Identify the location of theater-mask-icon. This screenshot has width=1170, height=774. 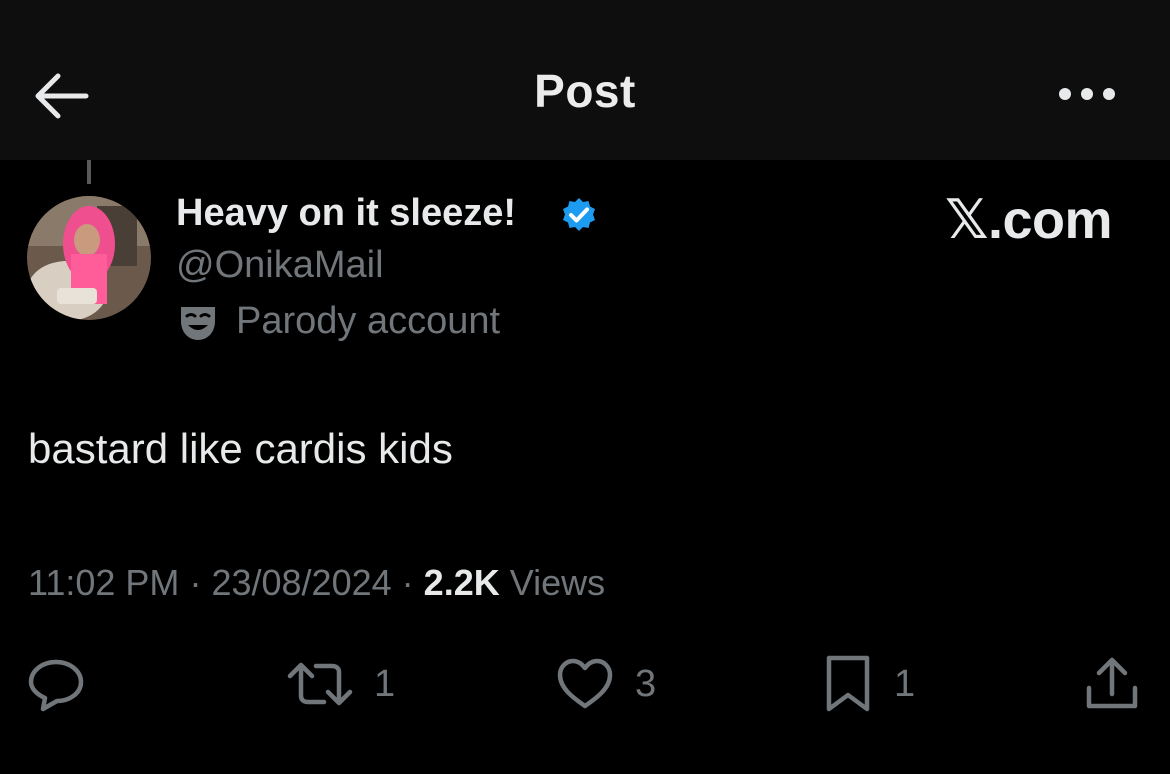
(198, 323).